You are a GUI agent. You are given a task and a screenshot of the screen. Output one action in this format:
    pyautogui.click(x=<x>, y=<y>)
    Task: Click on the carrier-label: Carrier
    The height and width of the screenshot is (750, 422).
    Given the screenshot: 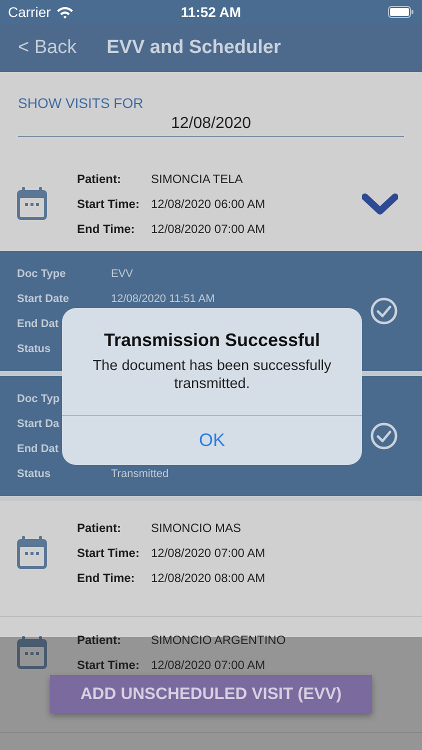 What is the action you would take?
    pyautogui.click(x=29, y=12)
    